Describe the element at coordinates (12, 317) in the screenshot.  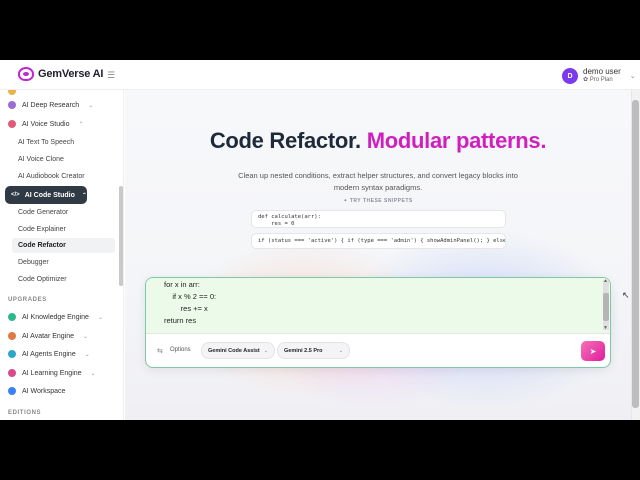
I see `knowledge-icon` at that location.